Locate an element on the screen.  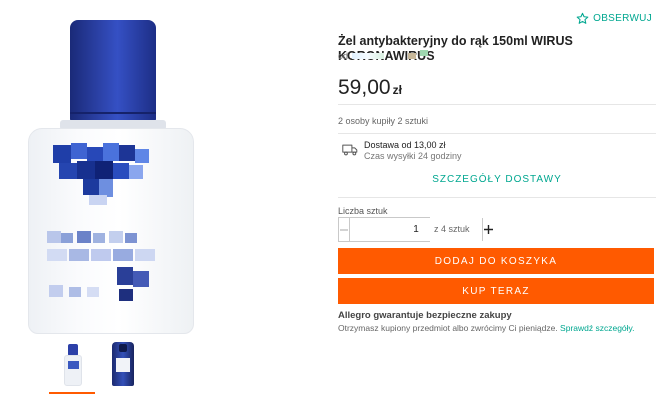
price-amount: 59,00 is located at coordinates (364, 87).